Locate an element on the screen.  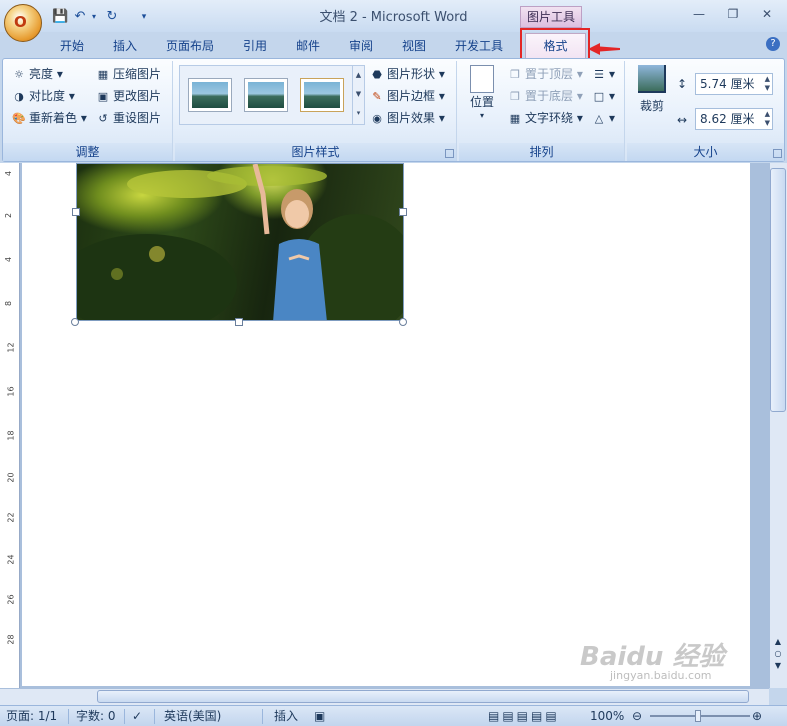
browse-object-icon: ▲ ○ ▼ is located at coordinates (778, 660).